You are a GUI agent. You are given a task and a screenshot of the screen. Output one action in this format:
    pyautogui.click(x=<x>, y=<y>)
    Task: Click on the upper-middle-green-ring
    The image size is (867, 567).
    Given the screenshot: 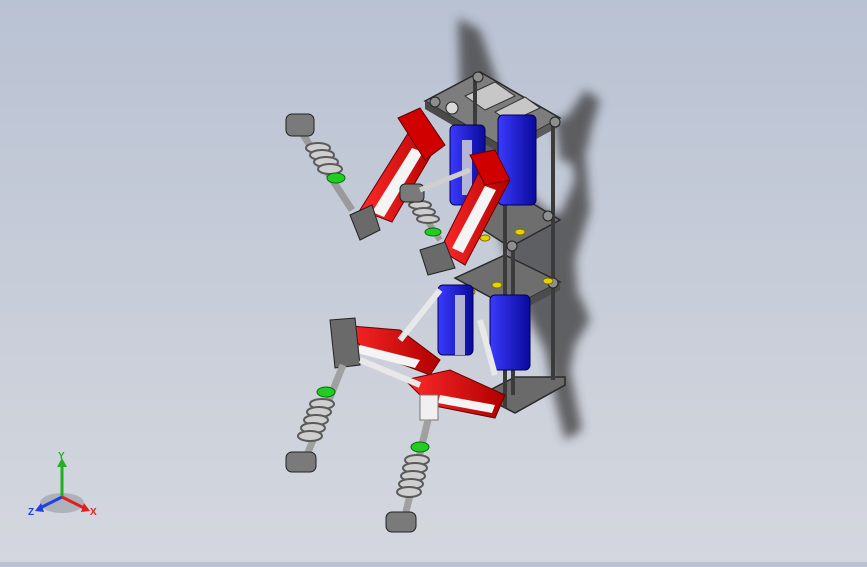 What is the action you would take?
    pyautogui.click(x=433, y=232)
    